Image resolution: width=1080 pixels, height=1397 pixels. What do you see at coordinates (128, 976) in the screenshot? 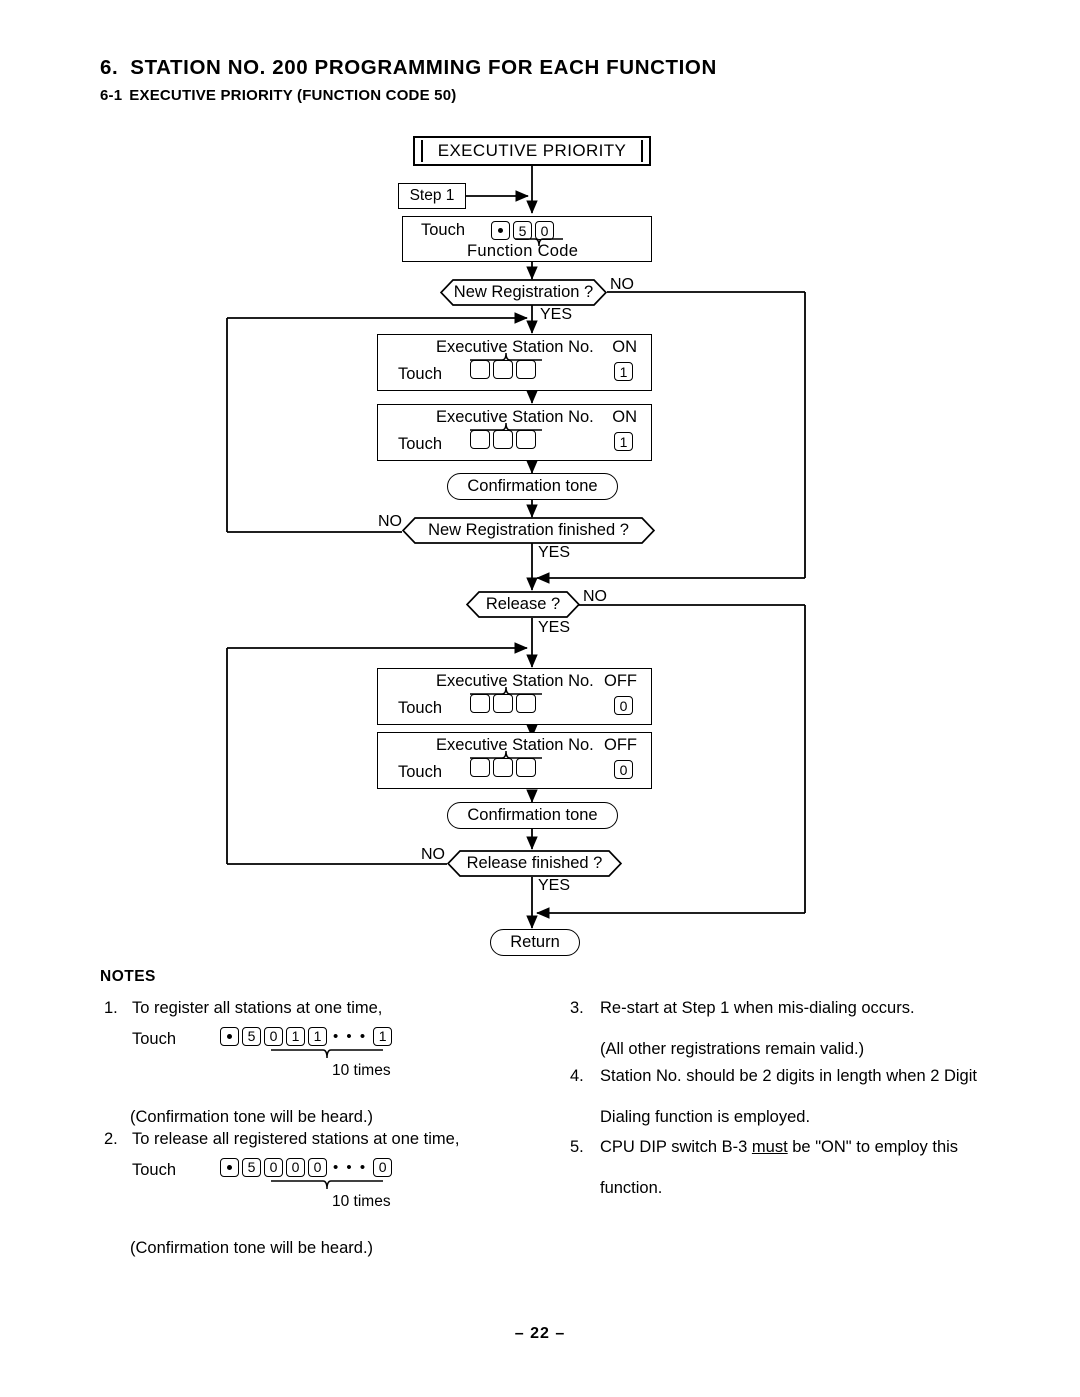
I see `notes-heading: NOTES` at bounding box center [128, 976].